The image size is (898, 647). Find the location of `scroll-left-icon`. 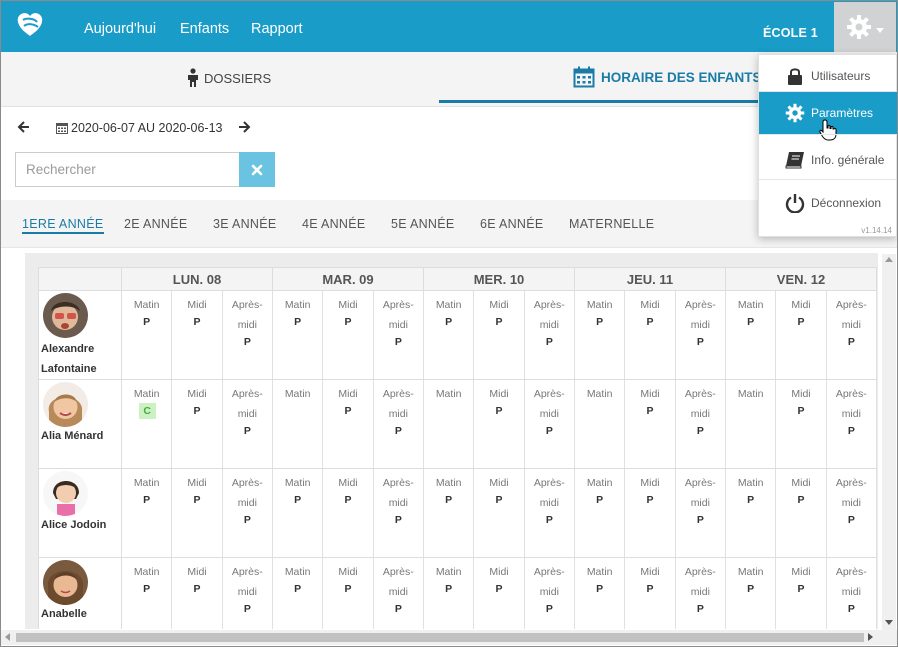

scroll-left-icon is located at coordinates (7, 637).